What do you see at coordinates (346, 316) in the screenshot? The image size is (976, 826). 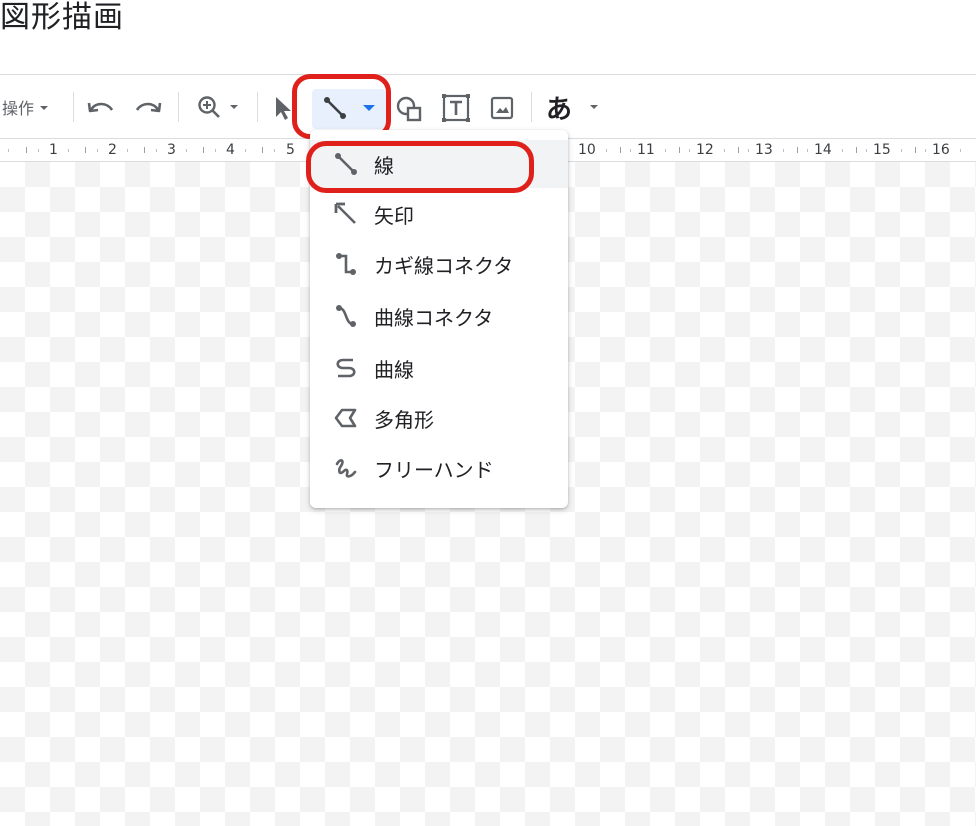 I see `curved-connector-icon` at bounding box center [346, 316].